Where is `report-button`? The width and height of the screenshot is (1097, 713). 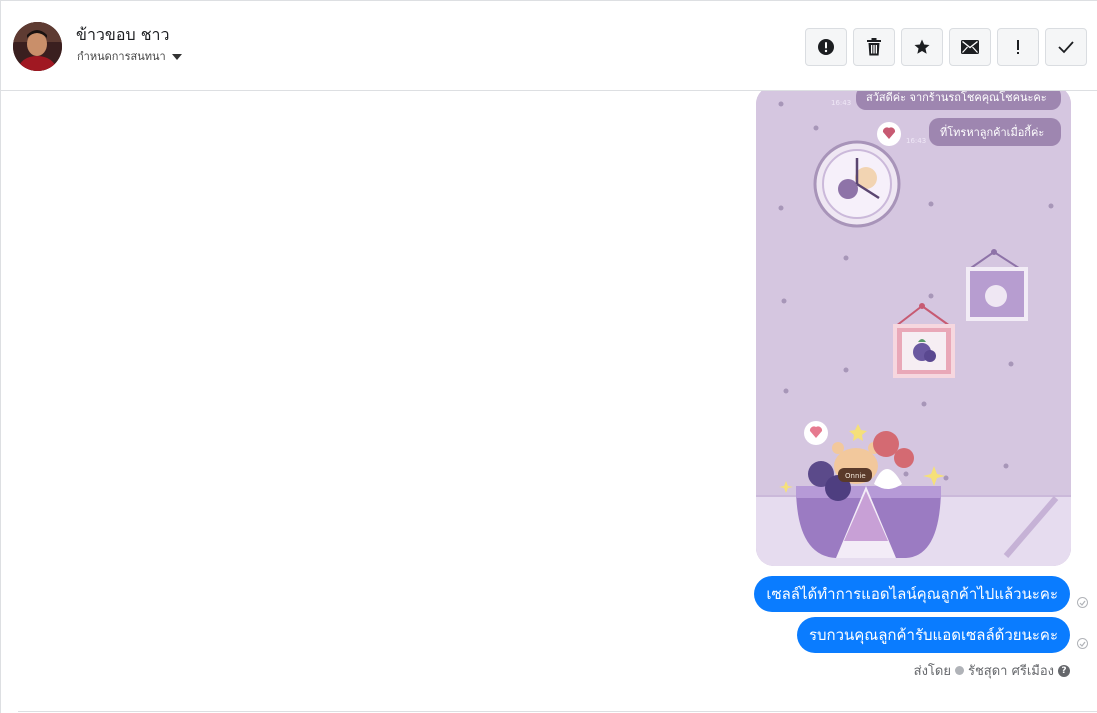 report-button is located at coordinates (826, 47).